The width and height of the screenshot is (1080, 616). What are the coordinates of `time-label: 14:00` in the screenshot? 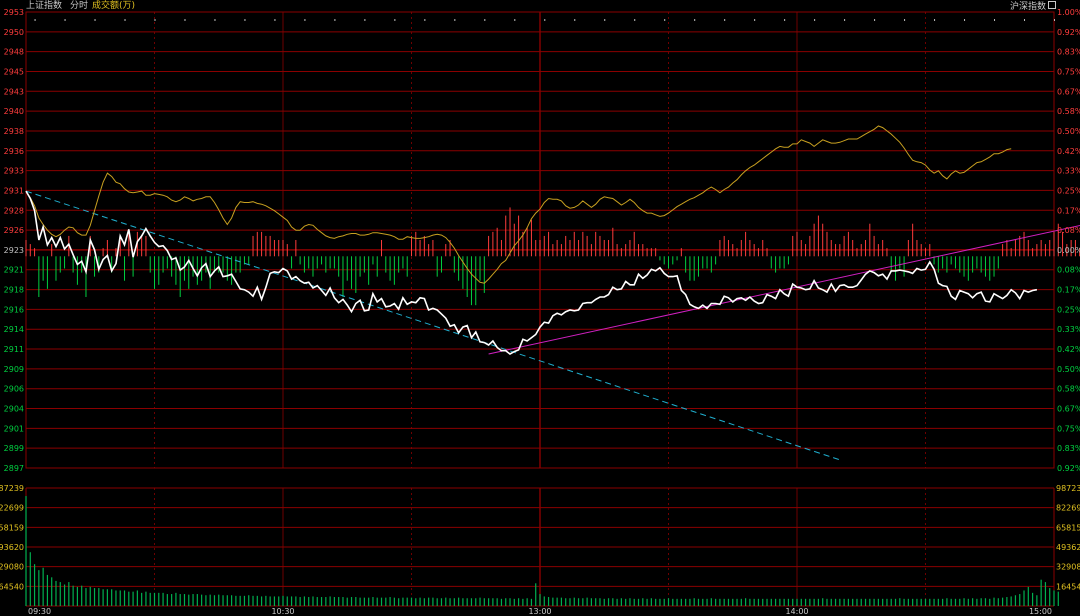 It's located at (796, 611).